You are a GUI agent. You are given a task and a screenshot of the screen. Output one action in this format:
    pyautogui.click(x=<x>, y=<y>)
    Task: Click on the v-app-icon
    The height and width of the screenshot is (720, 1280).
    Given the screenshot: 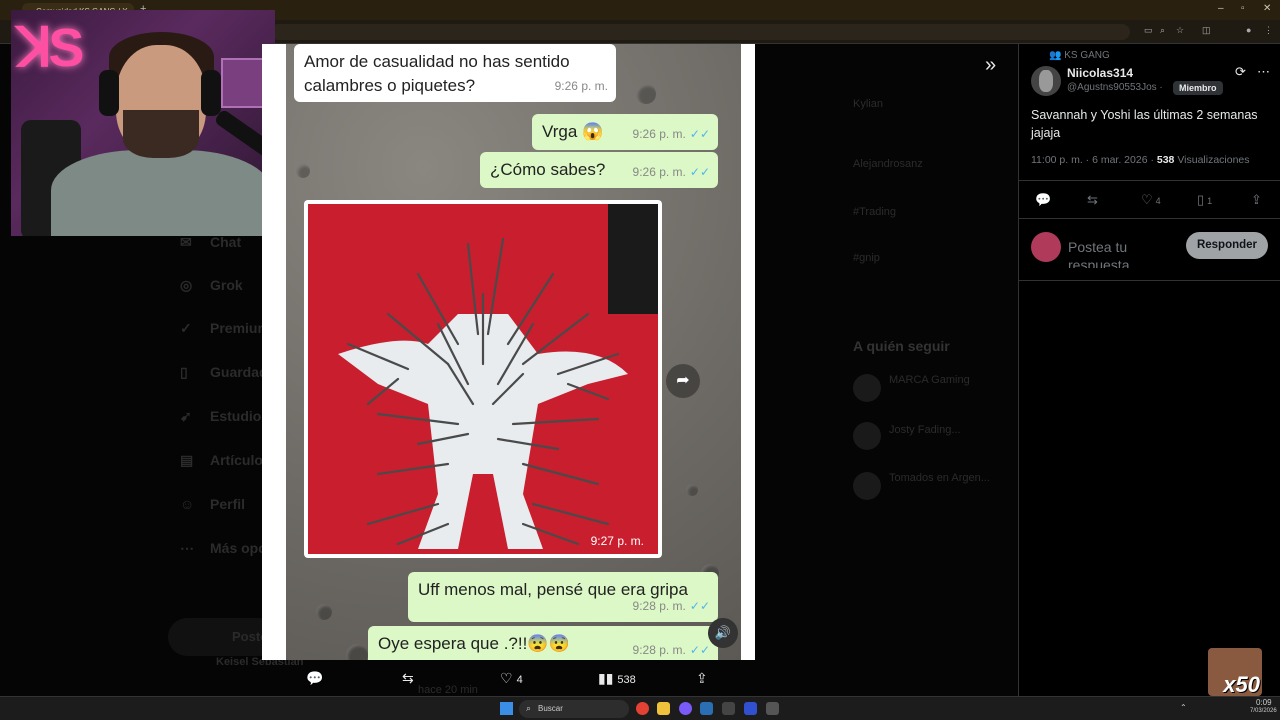 What is the action you would take?
    pyautogui.click(x=750, y=708)
    